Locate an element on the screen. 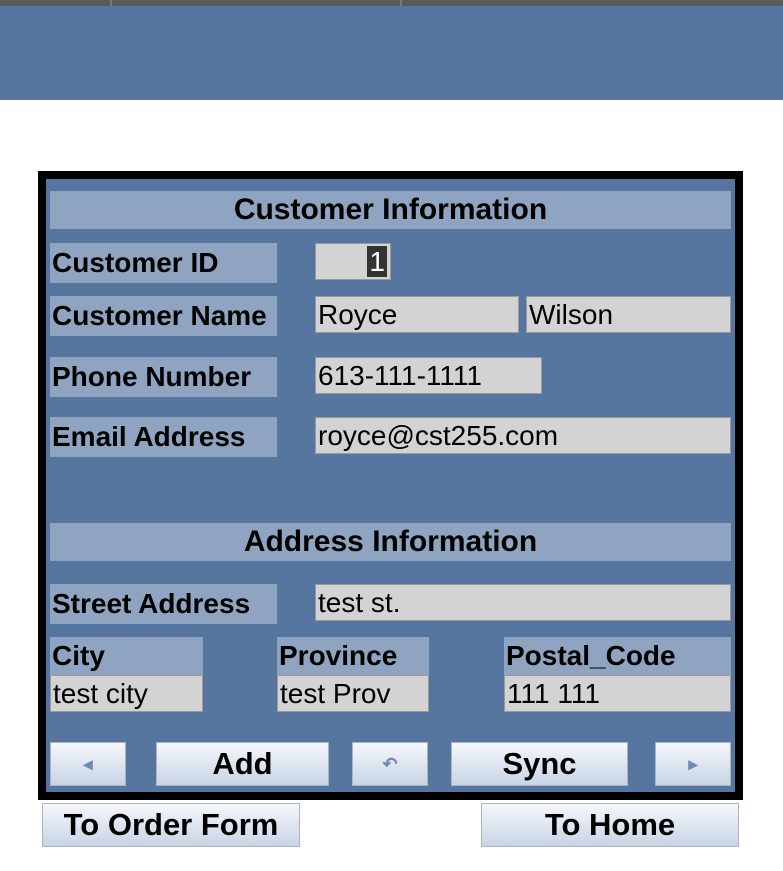  phone-number-field: 613-111-1111 is located at coordinates (428, 375).